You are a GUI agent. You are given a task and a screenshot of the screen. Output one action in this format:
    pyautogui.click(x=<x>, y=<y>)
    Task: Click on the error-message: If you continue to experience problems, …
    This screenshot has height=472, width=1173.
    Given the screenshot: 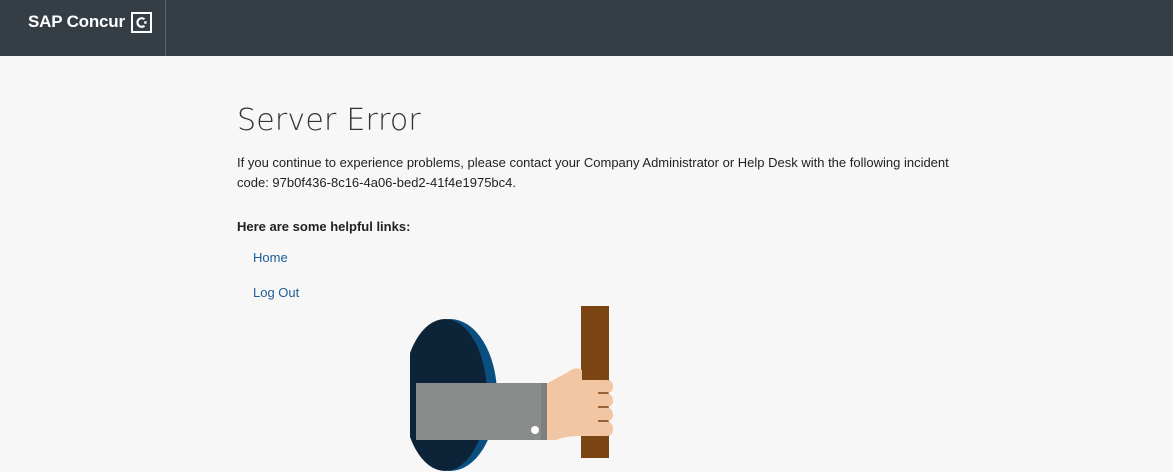 What is the action you would take?
    pyautogui.click(x=593, y=172)
    